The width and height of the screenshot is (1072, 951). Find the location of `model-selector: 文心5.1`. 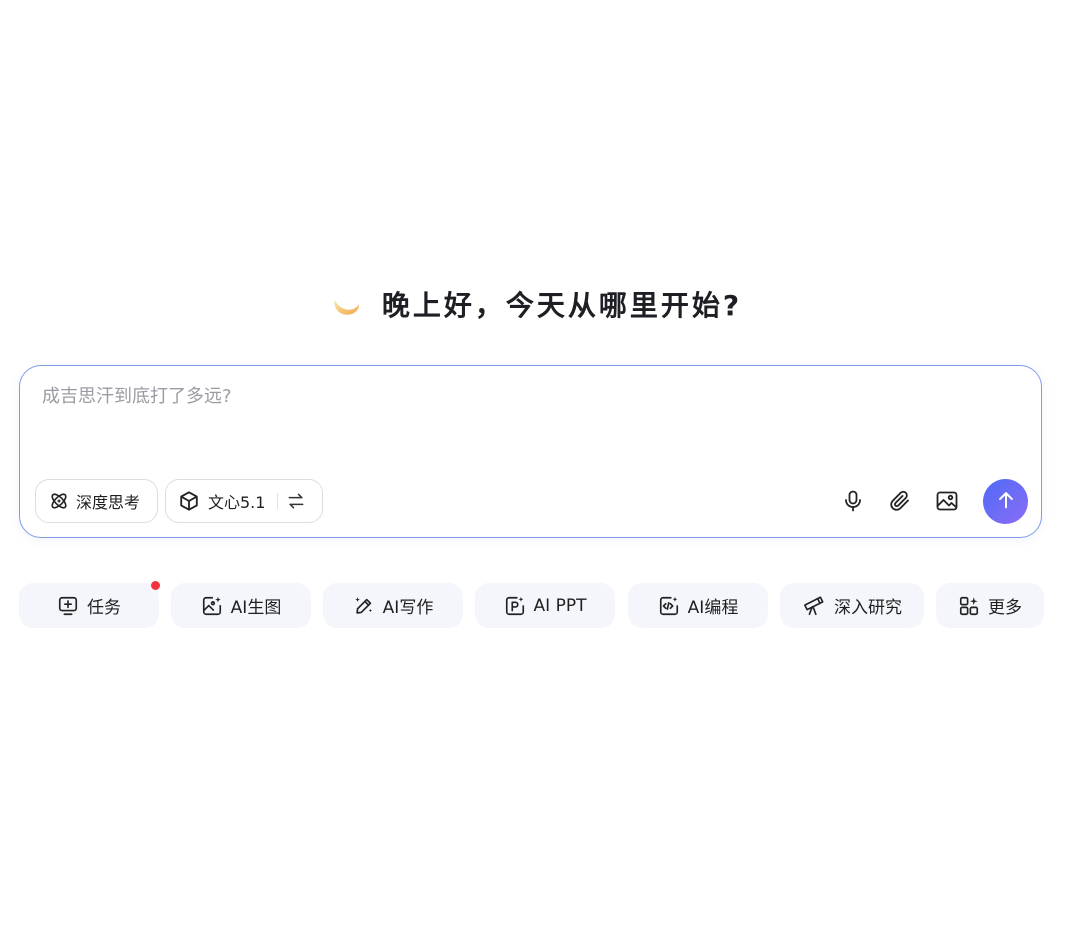

model-selector: 文心5.1 is located at coordinates (244, 501).